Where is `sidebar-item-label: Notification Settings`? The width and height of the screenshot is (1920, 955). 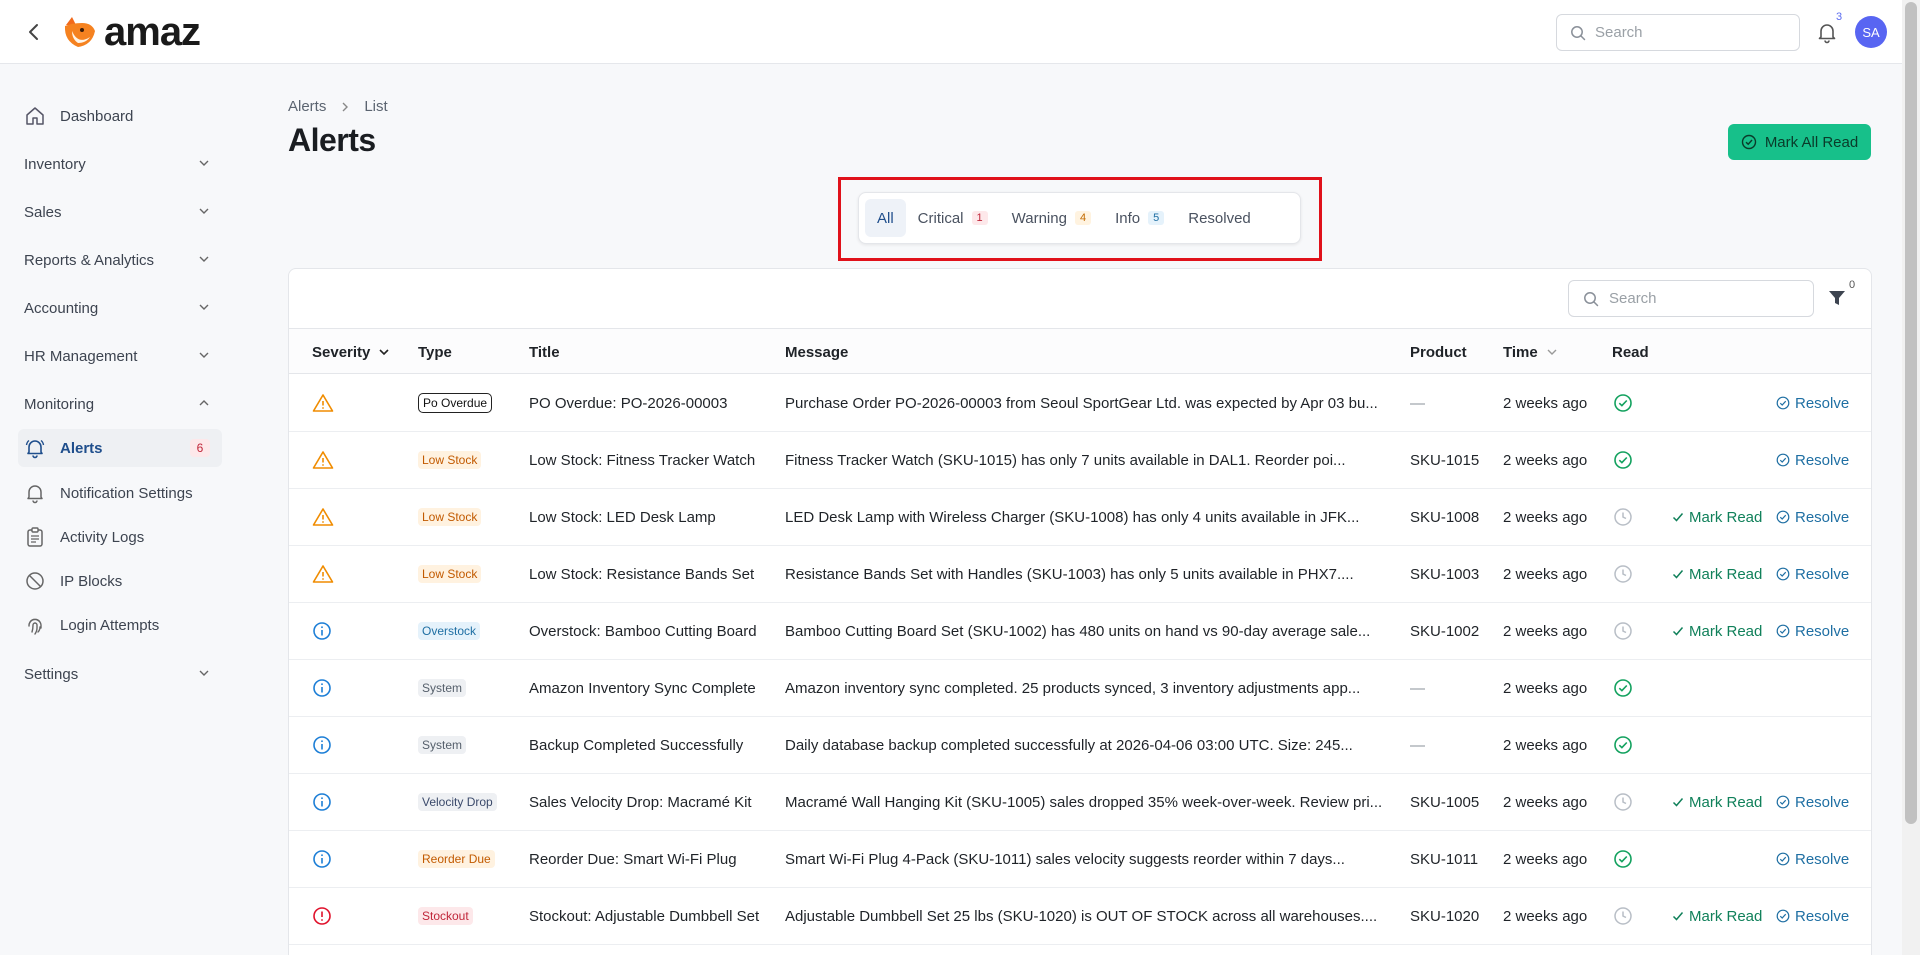 sidebar-item-label: Notification Settings is located at coordinates (126, 493).